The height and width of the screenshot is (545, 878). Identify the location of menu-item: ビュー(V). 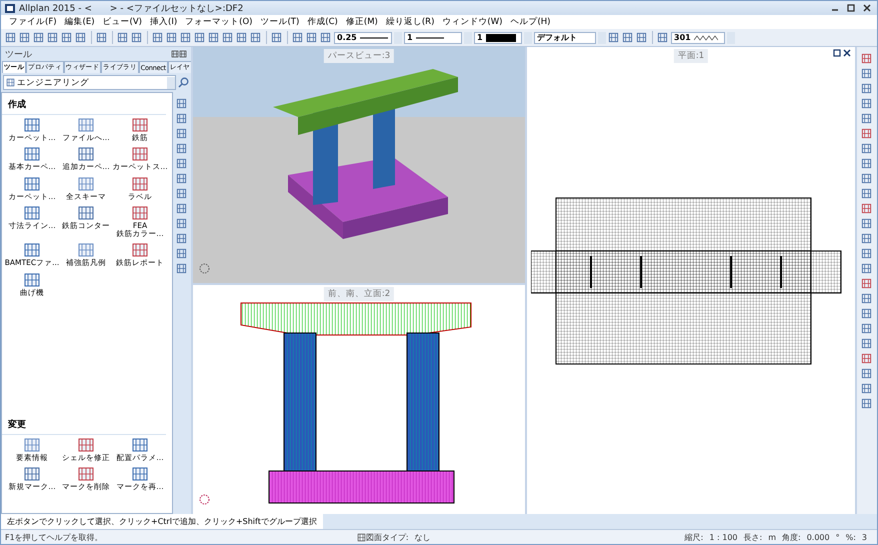
(122, 22).